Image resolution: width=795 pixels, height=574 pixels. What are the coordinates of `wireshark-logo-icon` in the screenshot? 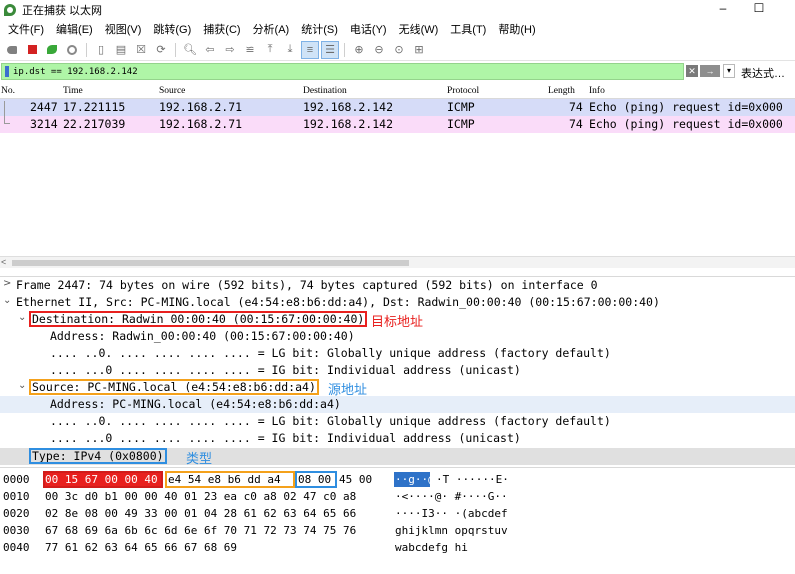 It's located at (10, 9).